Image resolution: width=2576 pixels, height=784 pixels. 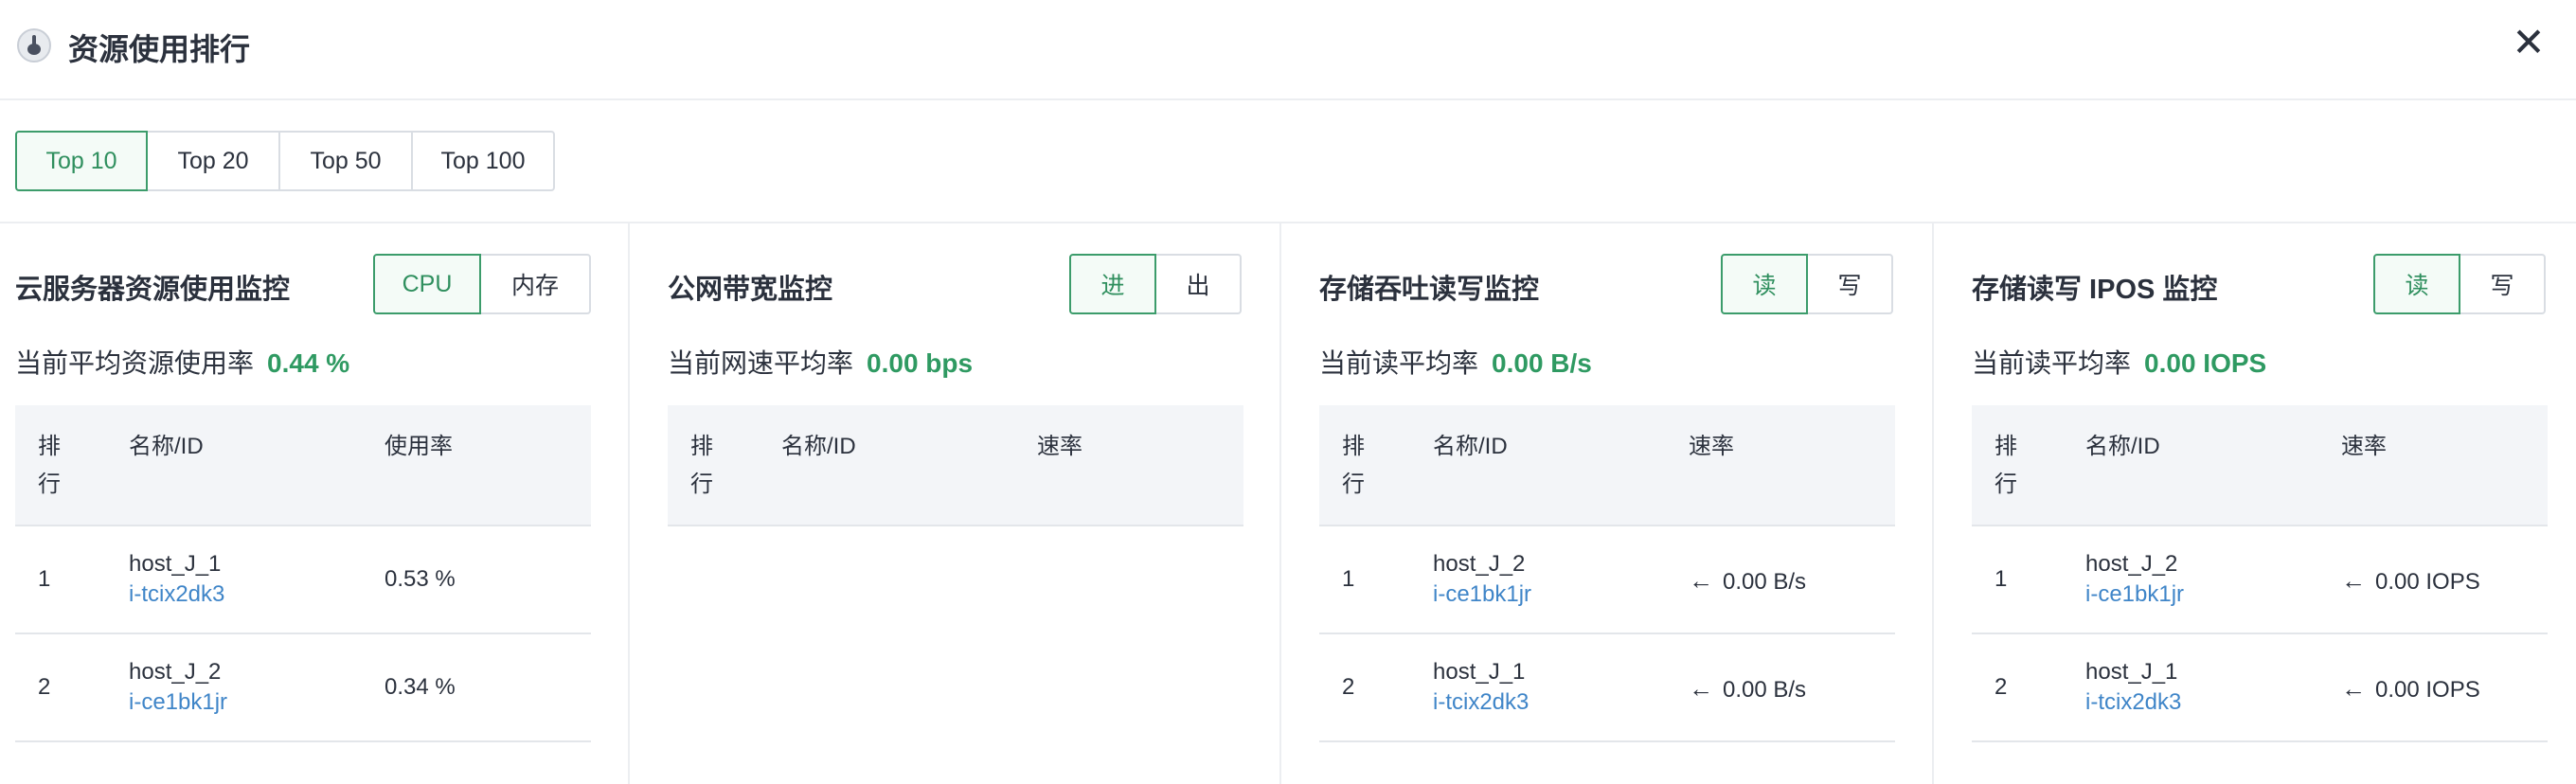 I want to click on rate-value: 0.00 B/s, so click(x=1765, y=582).